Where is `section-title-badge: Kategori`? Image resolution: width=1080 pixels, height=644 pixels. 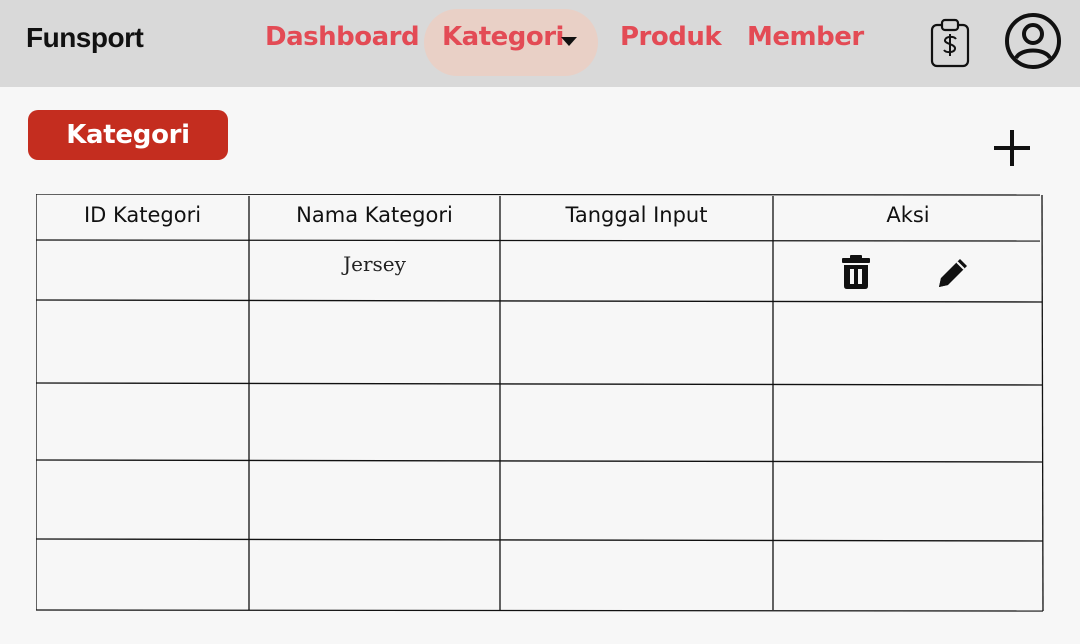
section-title-badge: Kategori is located at coordinates (128, 135).